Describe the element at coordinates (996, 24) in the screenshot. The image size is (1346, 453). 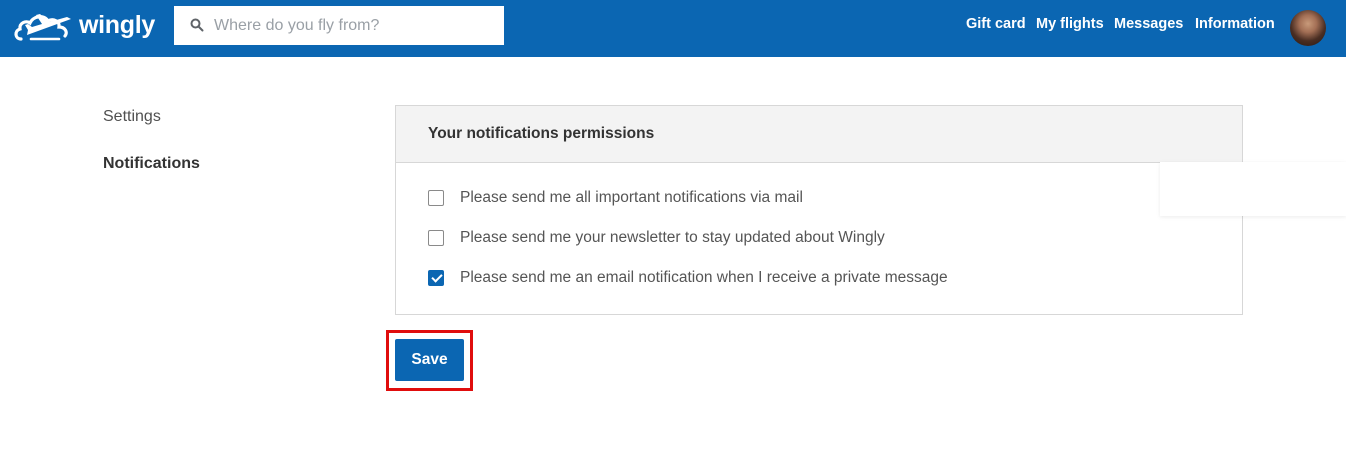
I see `nav-gift-card: Gift card` at that location.